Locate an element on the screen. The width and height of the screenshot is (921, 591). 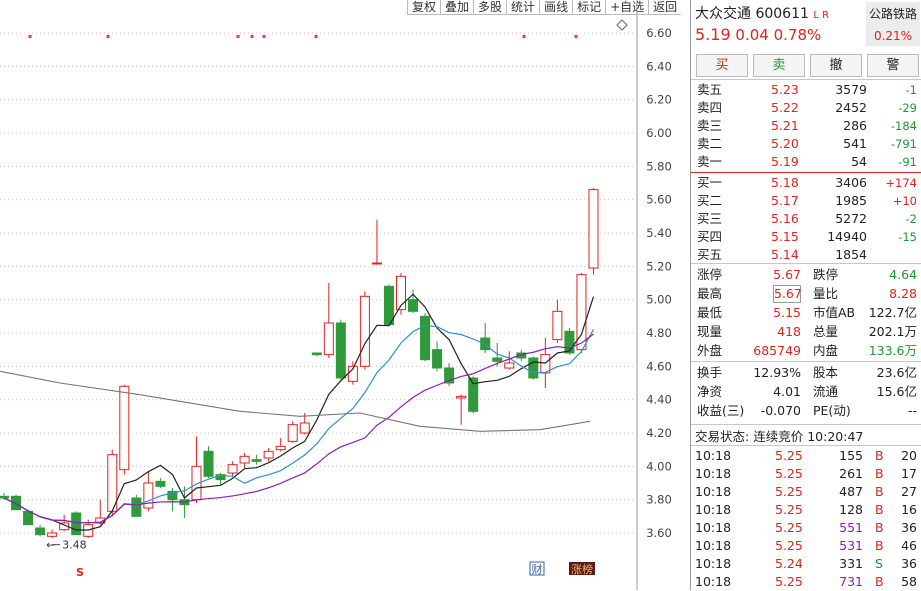
stats2-v1: -0.070 is located at coordinates (780, 410).